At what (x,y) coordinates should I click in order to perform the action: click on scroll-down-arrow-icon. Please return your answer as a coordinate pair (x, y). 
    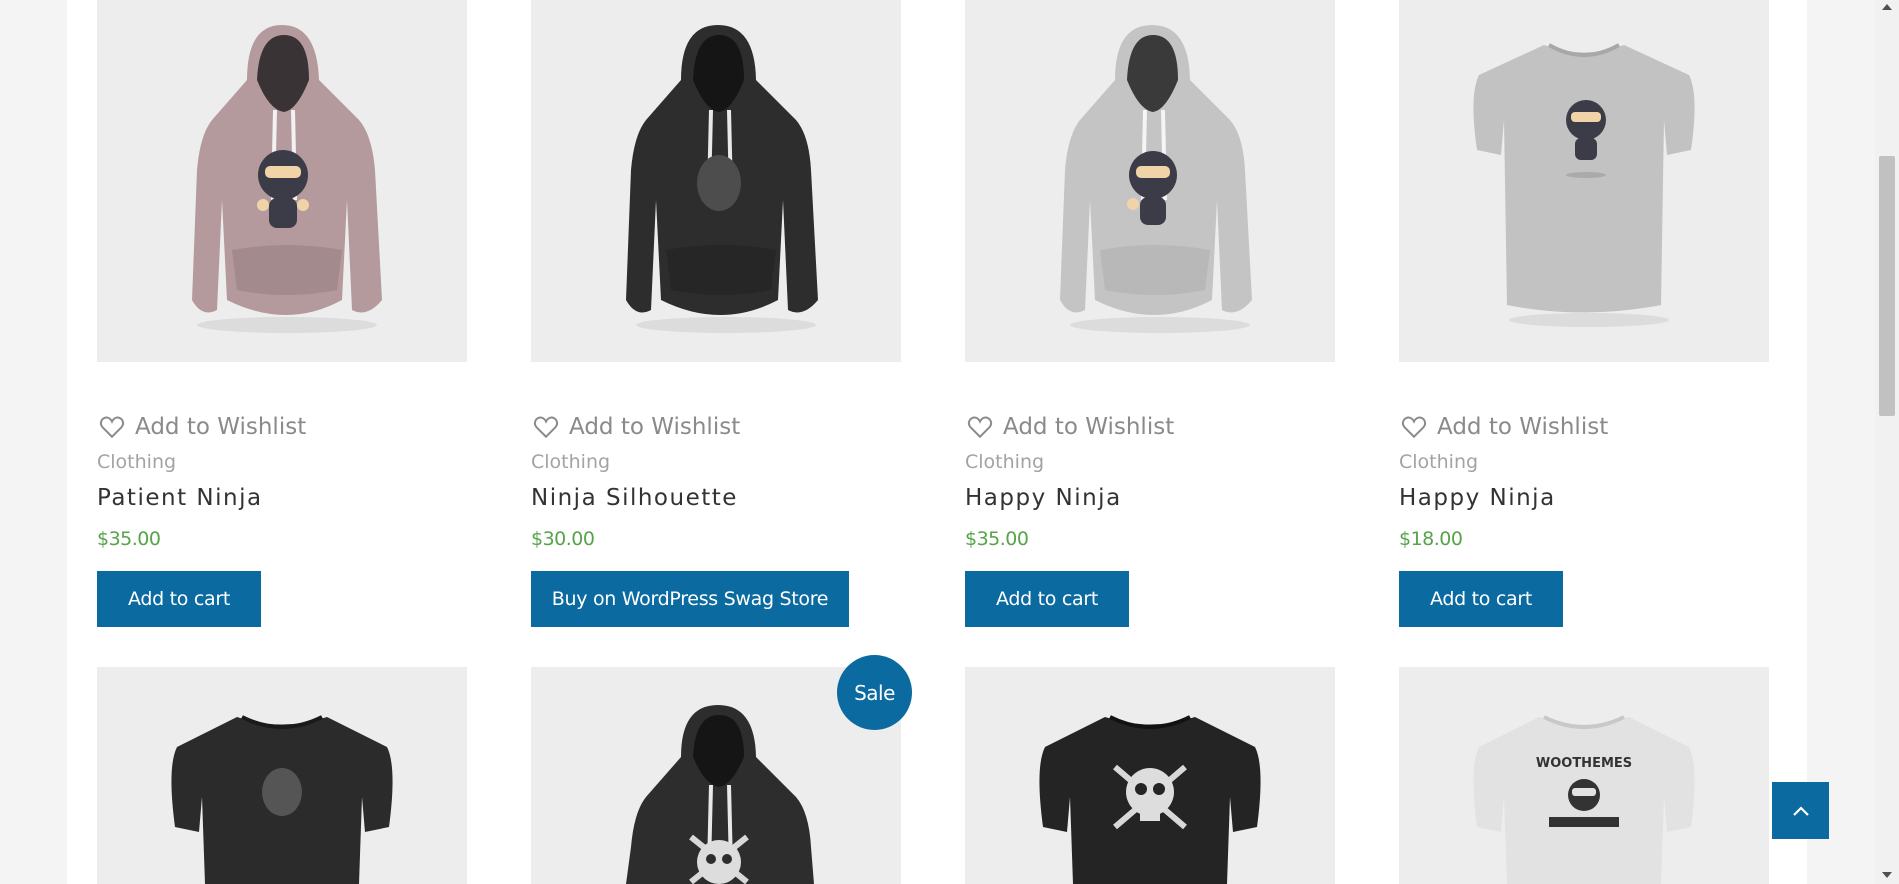
    Looking at the image, I should click on (1887, 875).